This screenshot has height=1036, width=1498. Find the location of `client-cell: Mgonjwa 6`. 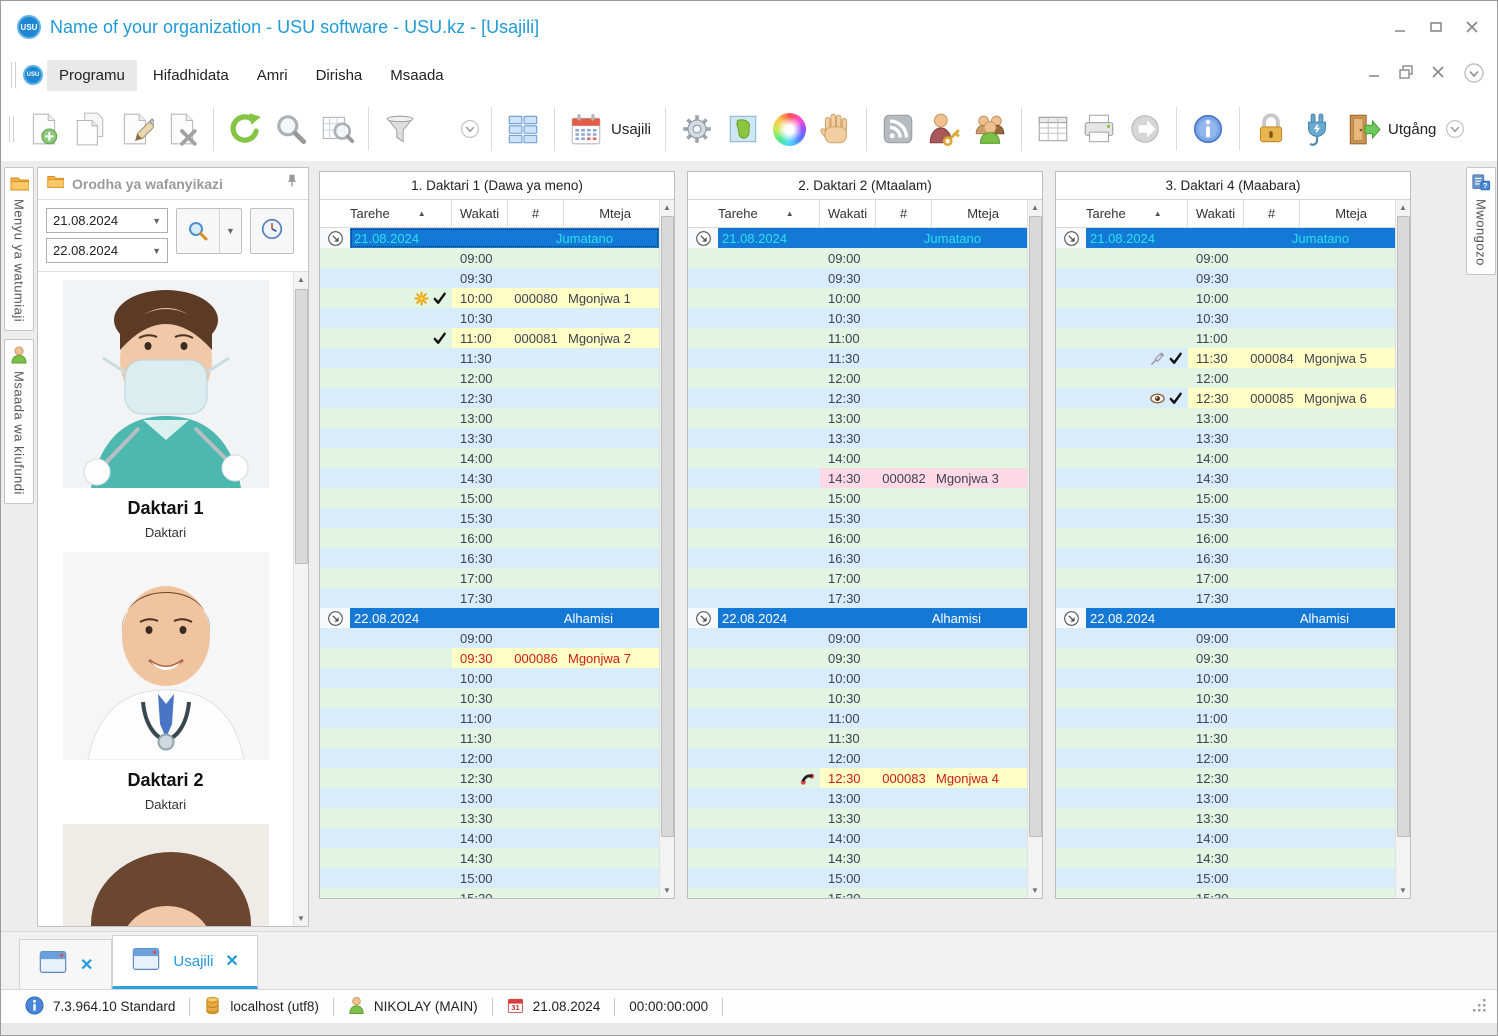

client-cell: Mgonjwa 6 is located at coordinates (1347, 398).